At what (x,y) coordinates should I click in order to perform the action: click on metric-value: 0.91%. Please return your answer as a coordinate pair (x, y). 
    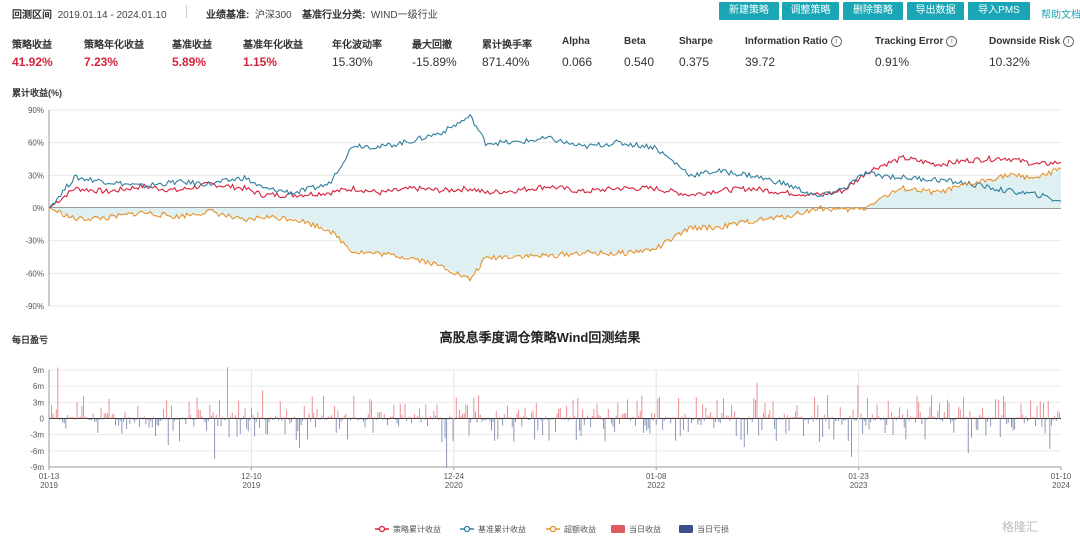
    Looking at the image, I should click on (892, 62).